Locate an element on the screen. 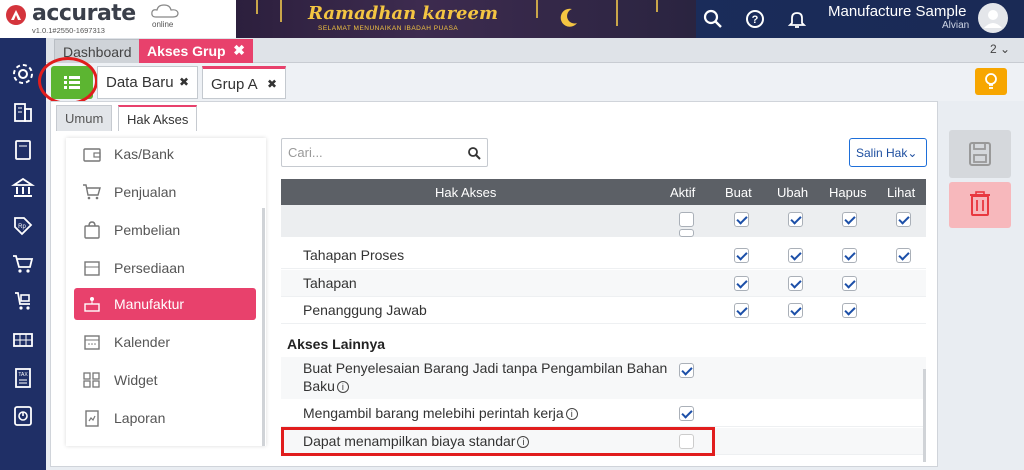  banner-title: Ramadhan kareem is located at coordinates (403, 13).